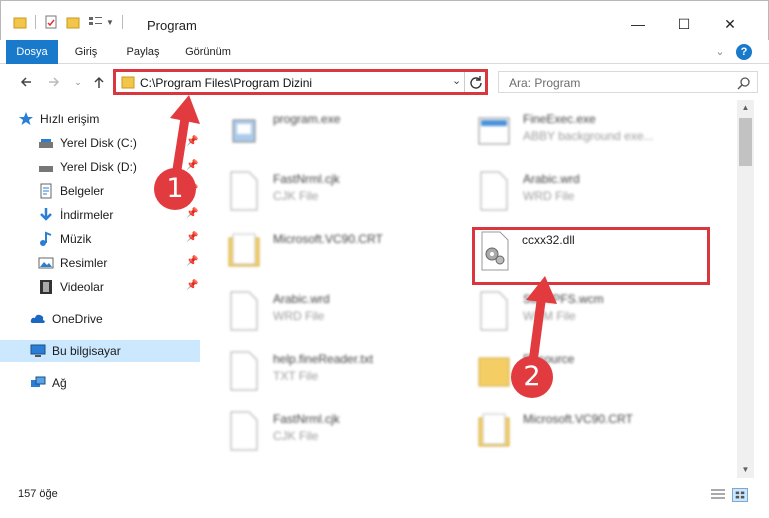 The width and height of the screenshot is (769, 518). I want to click on nav-item-disk-c: Yerel Disk (C:) 📌, so click(100, 143).